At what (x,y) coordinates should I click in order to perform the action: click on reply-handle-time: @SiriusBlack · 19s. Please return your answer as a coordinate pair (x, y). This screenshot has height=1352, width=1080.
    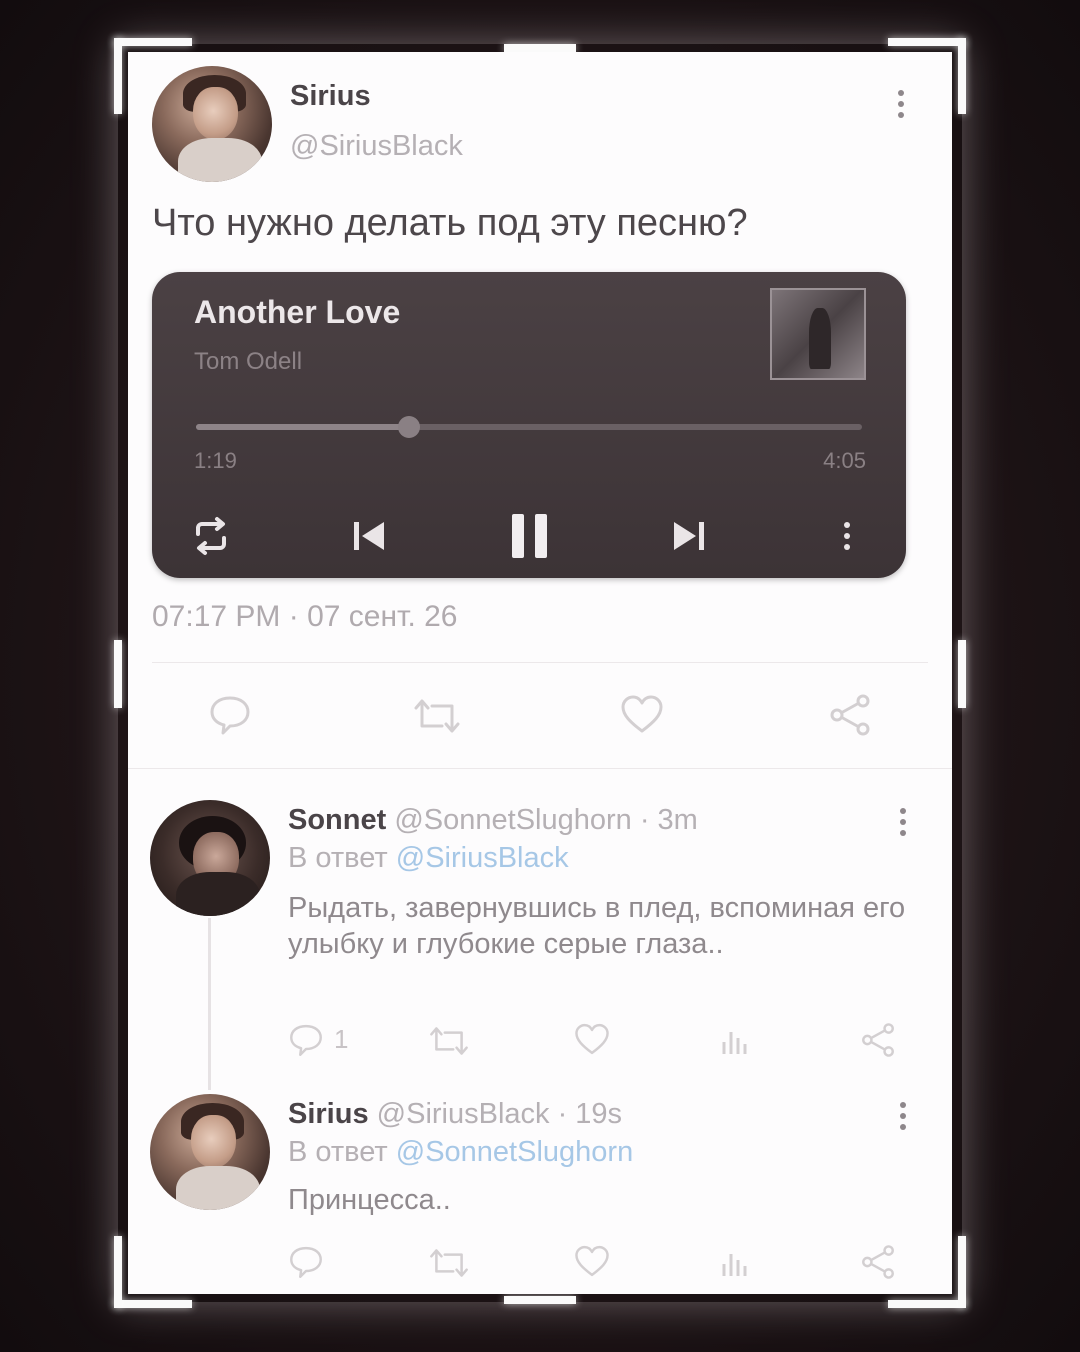
    Looking at the image, I should click on (499, 1114).